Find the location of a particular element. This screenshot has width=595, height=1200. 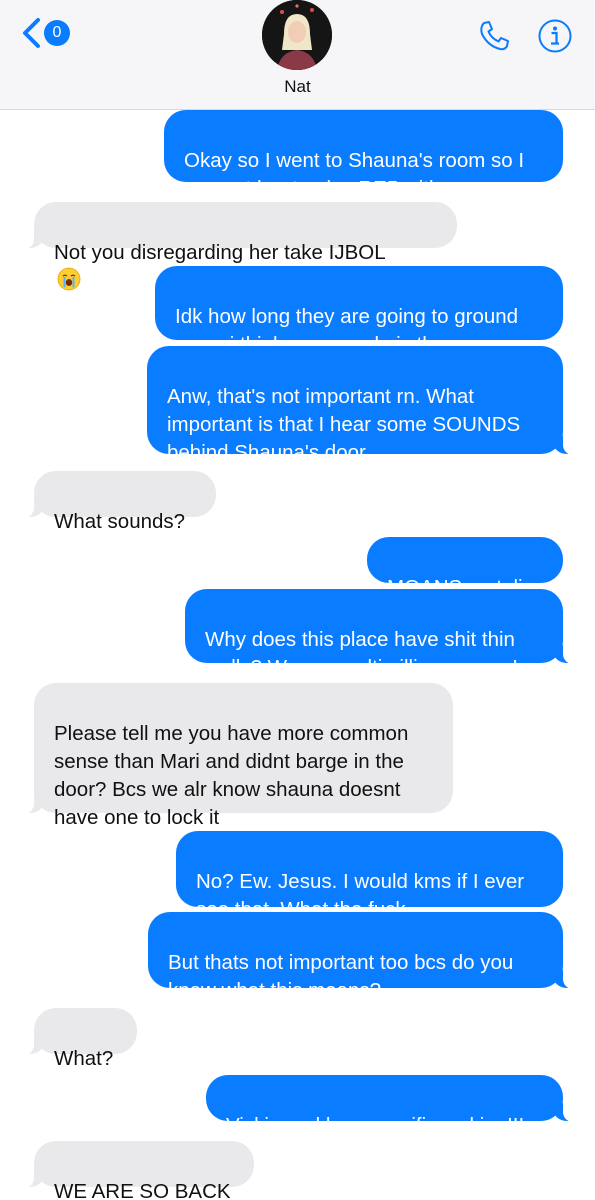

loudly-crying-face-emoji is located at coordinates (69, 279).